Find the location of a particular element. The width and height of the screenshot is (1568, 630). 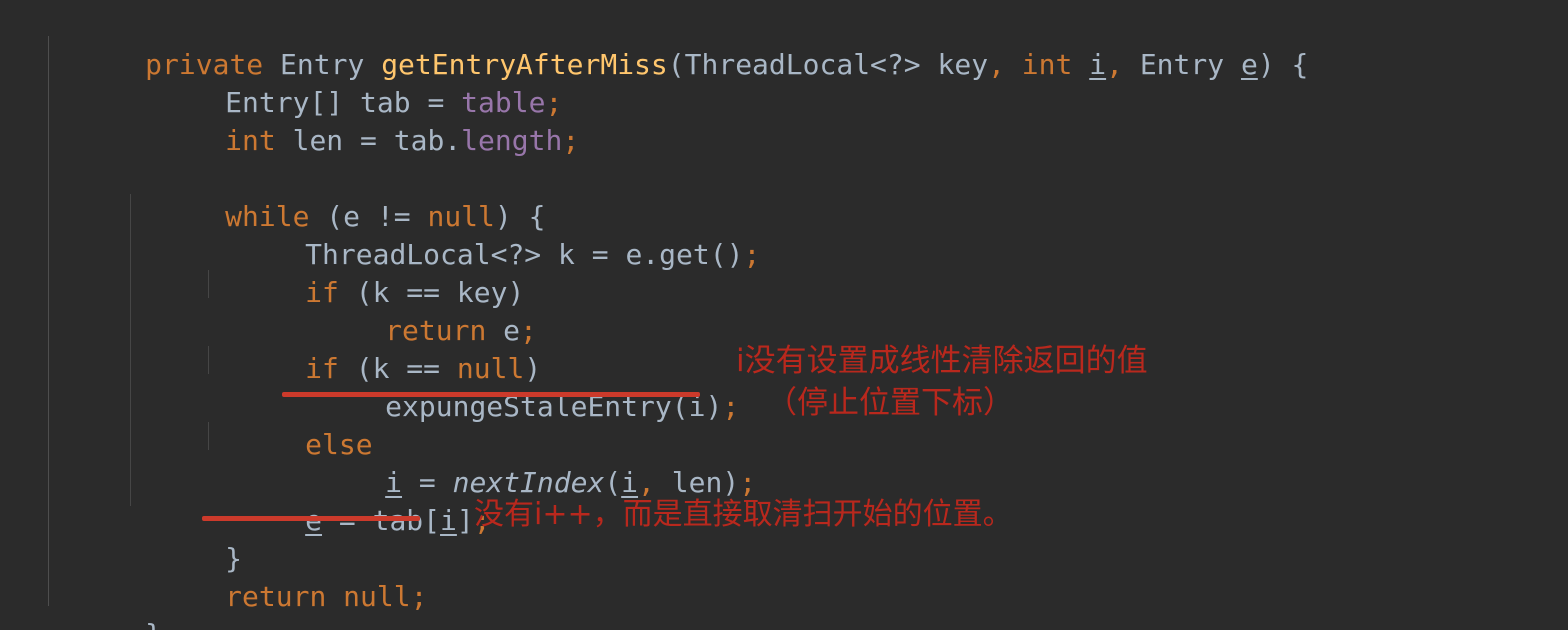

token-comma-1: , is located at coordinates (996, 64).